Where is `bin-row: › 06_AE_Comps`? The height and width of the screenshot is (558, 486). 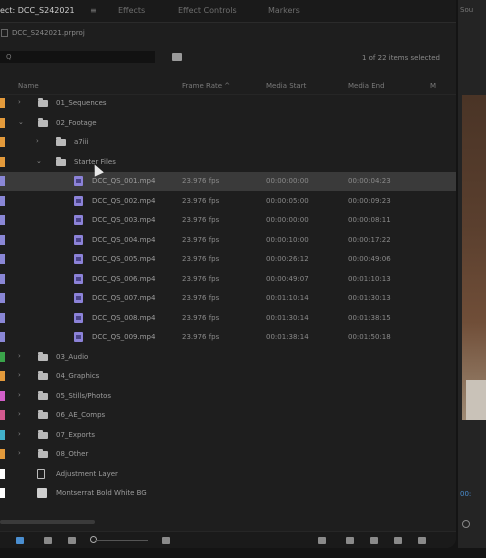
bin-row: › 06_AE_Comps is located at coordinates (228, 415).